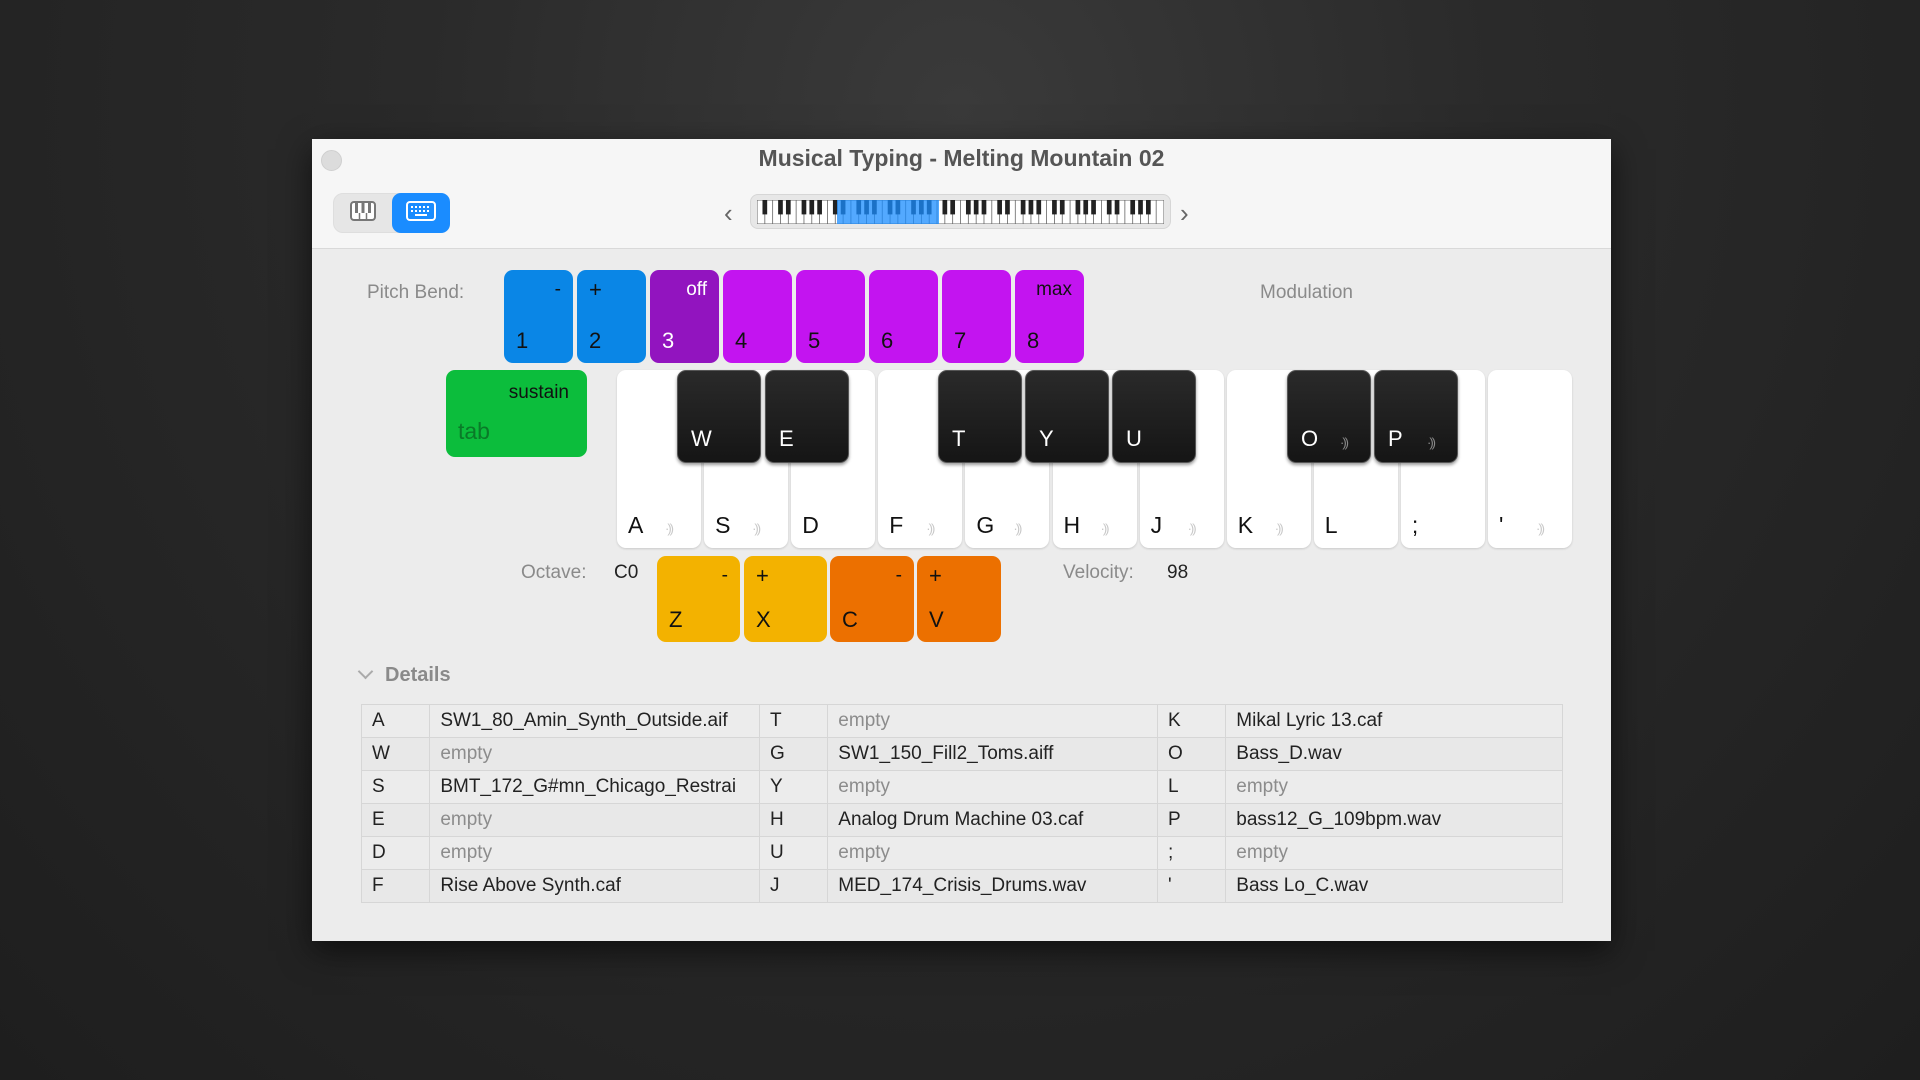 The height and width of the screenshot is (1080, 1920). I want to click on black-key-Y: Y, so click(1067, 416).